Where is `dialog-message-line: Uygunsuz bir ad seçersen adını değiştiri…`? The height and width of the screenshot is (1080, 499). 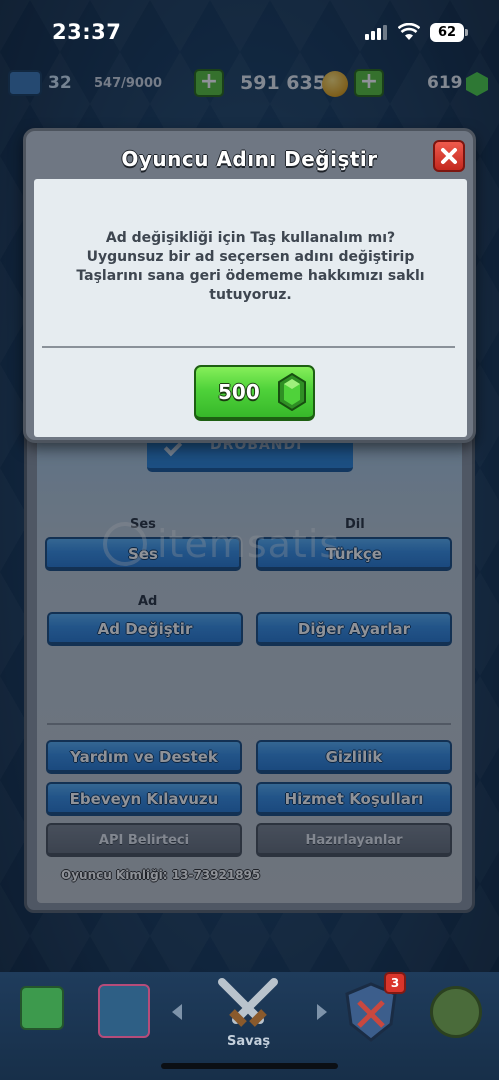 dialog-message-line: Uygunsuz bir ad seçersen adını değiştiri… is located at coordinates (250, 257).